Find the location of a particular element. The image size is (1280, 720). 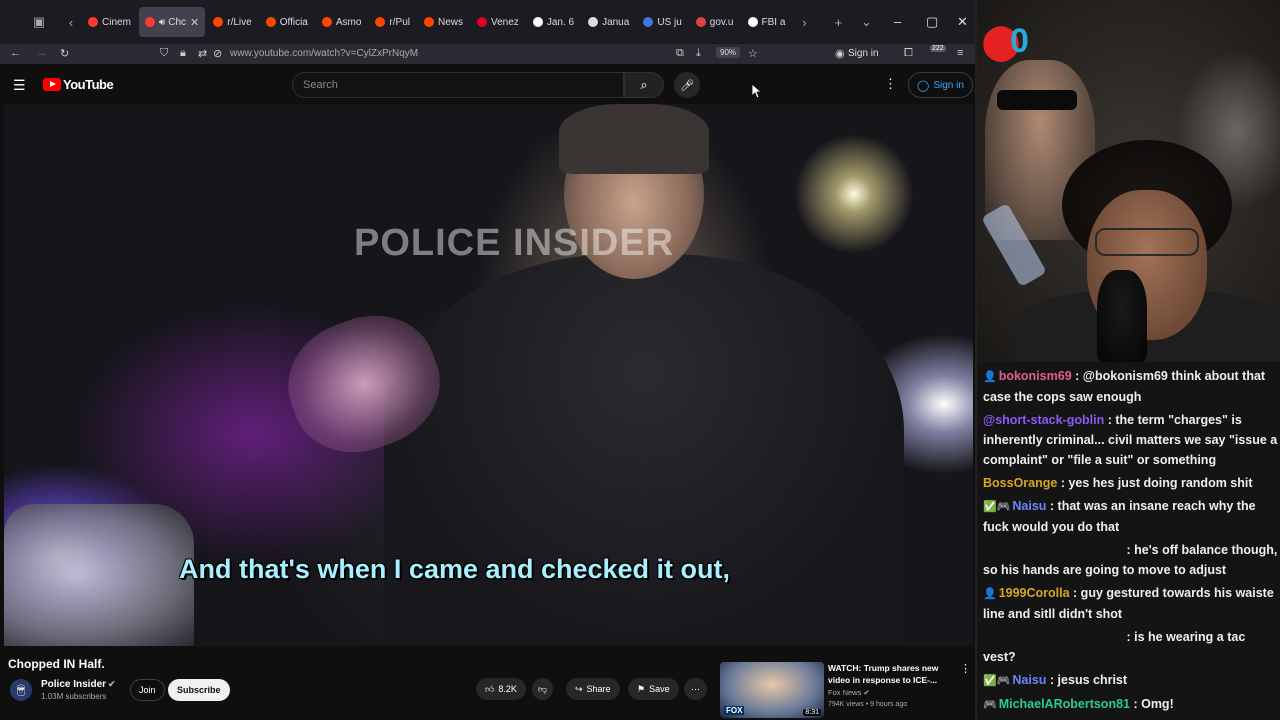

save-button: ⚑ Save is located at coordinates (653, 689).